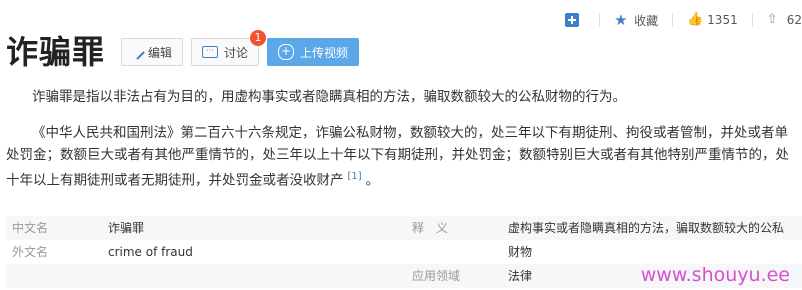 Image resolution: width=802 pixels, height=290 pixels. I want to click on edit-label: 编辑, so click(160, 52).